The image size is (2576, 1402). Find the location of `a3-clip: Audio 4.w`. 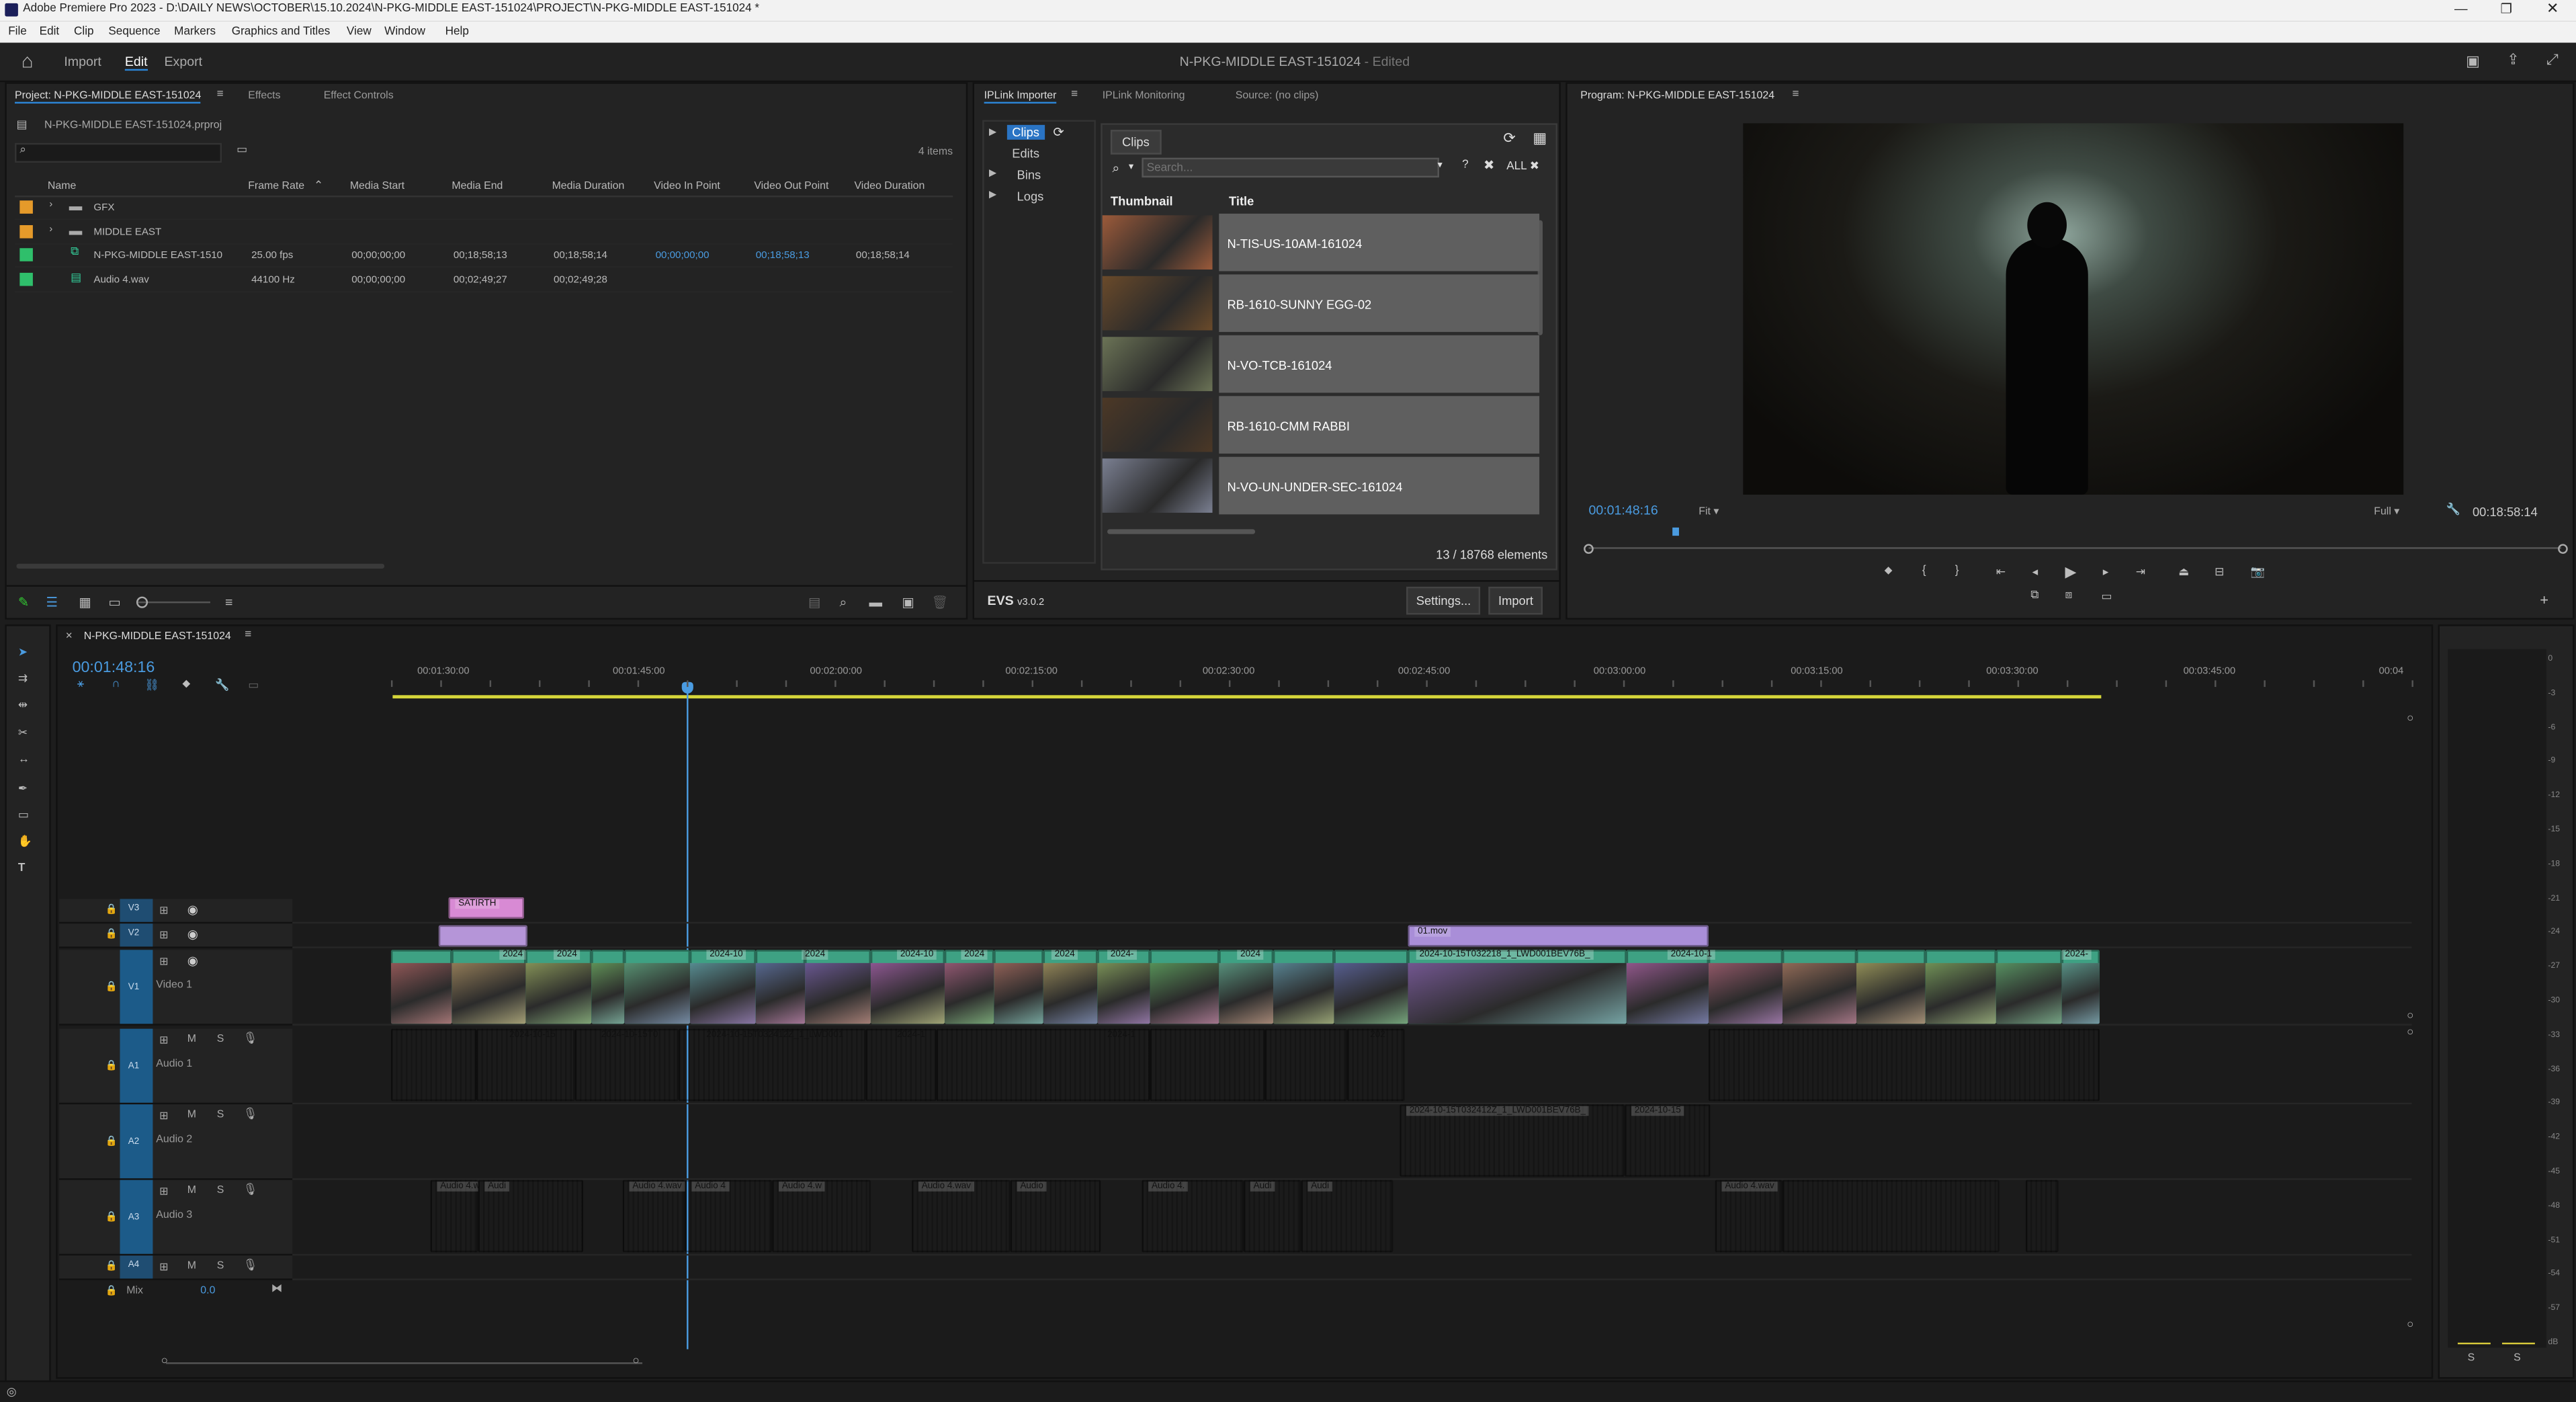

a3-clip: Audio 4.w is located at coordinates (454, 1216).